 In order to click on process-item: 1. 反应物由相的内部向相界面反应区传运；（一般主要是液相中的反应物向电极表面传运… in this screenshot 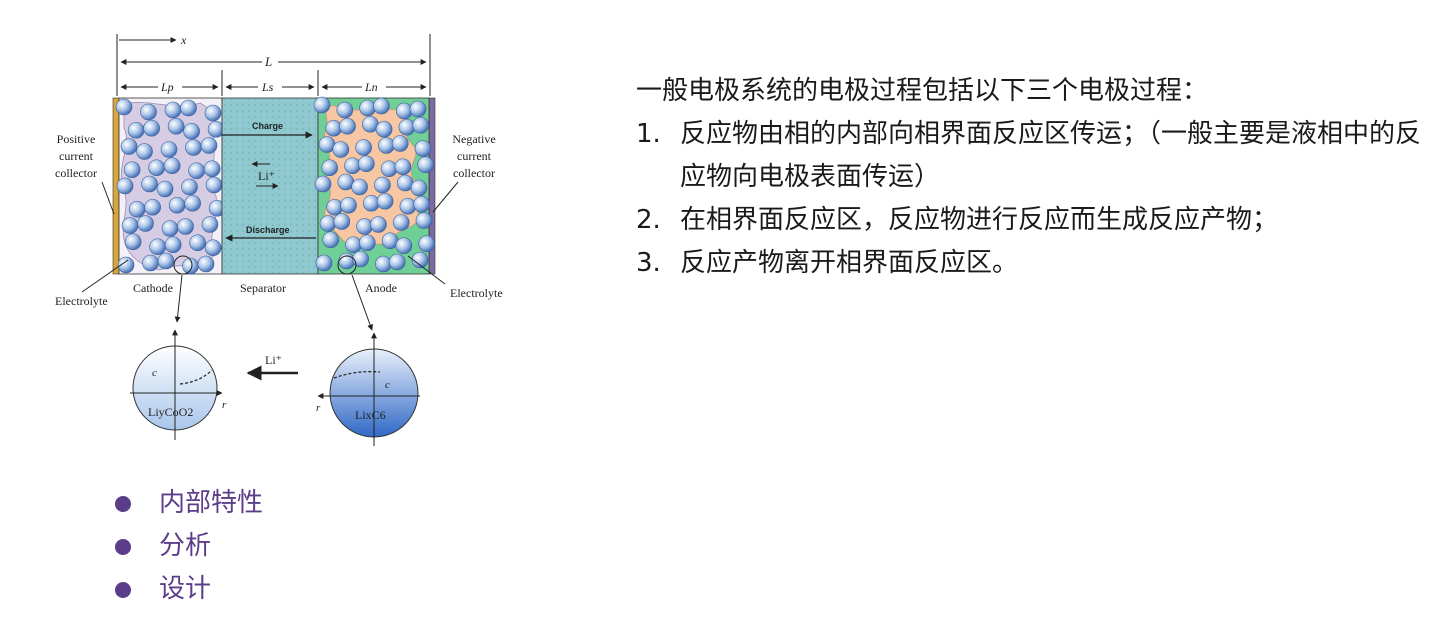, I will do `click(1031, 156)`.